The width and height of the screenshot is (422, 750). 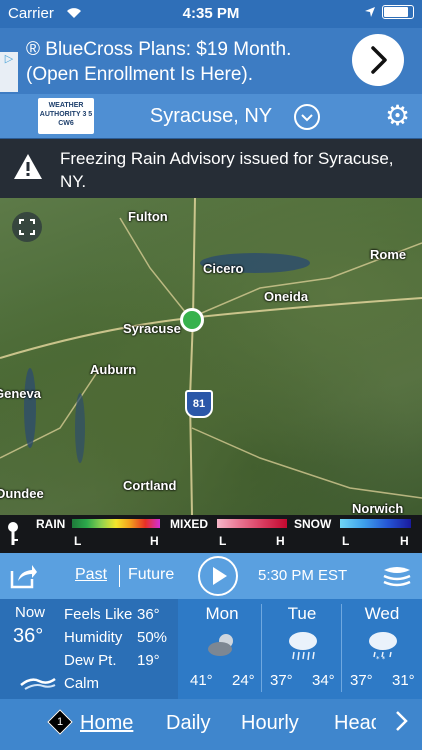 I want to click on key-icon, so click(x=13, y=533).